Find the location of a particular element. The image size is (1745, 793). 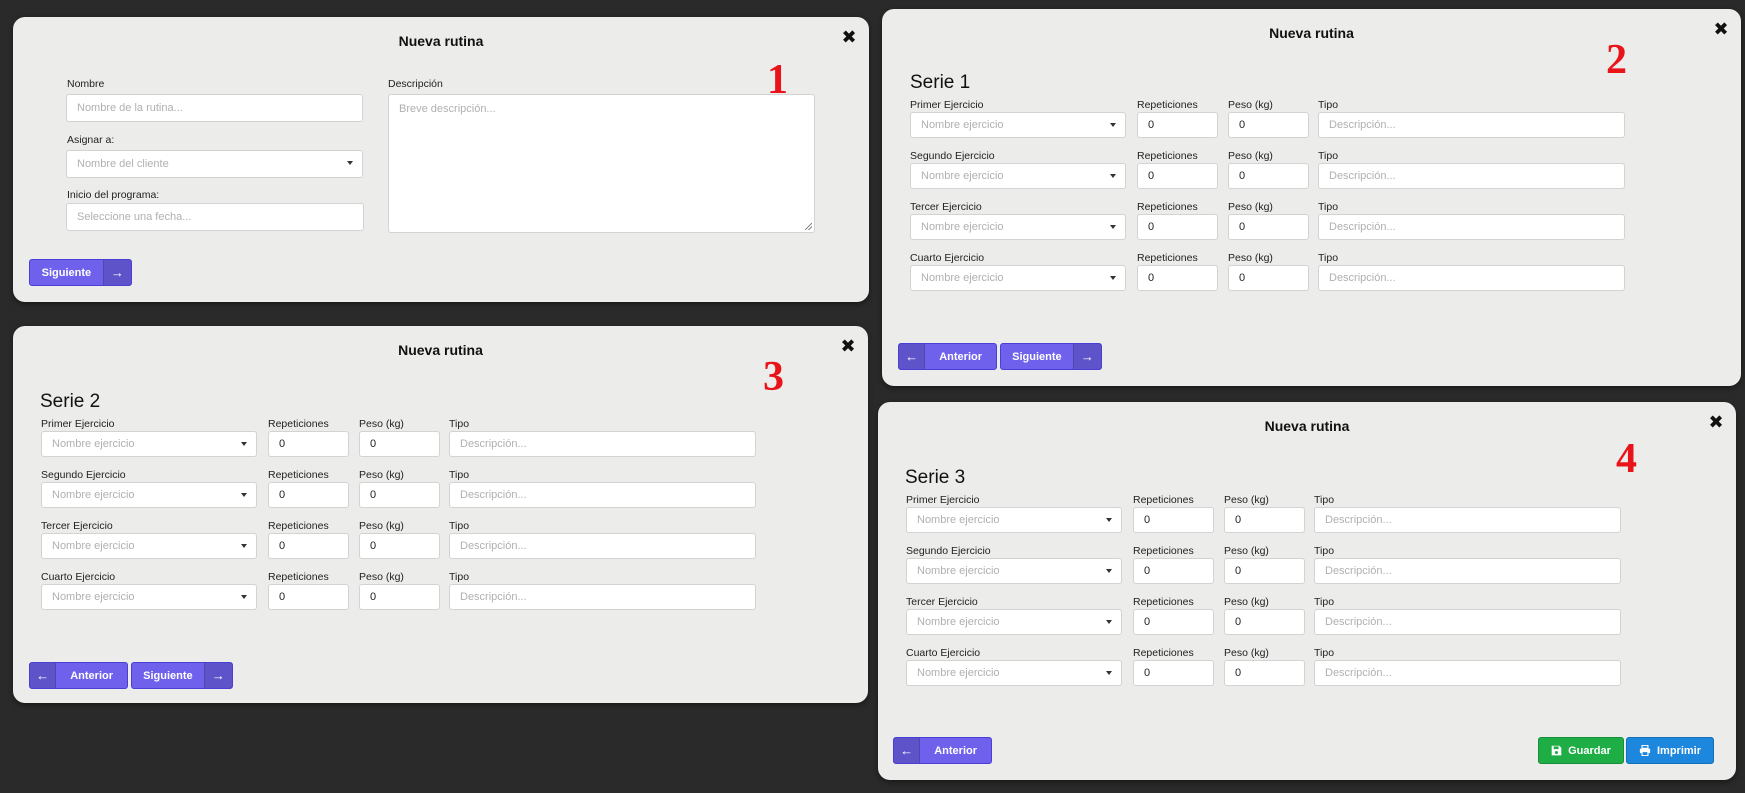

next-button-label: Siguiente is located at coordinates (66, 272).